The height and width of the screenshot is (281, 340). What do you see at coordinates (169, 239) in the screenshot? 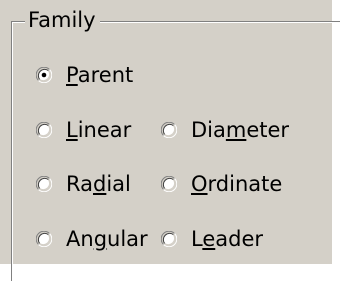
I see `radio-leader-circle` at bounding box center [169, 239].